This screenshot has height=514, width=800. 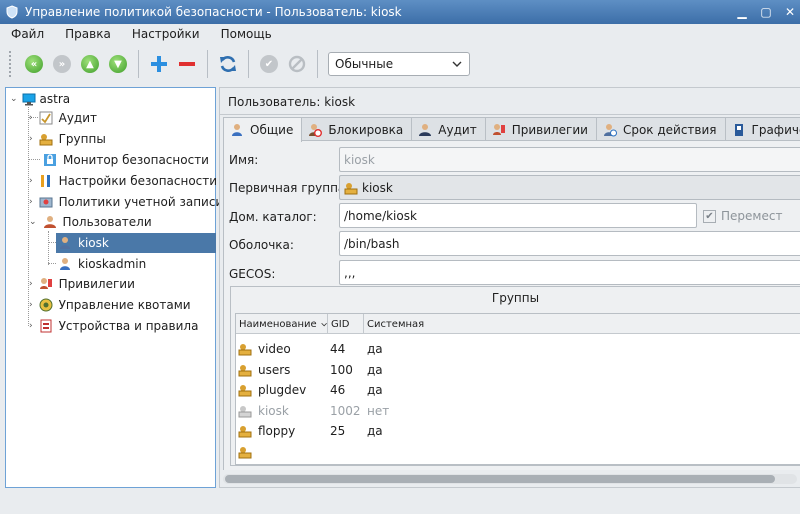 I want to click on lock-icon, so click(x=316, y=130).